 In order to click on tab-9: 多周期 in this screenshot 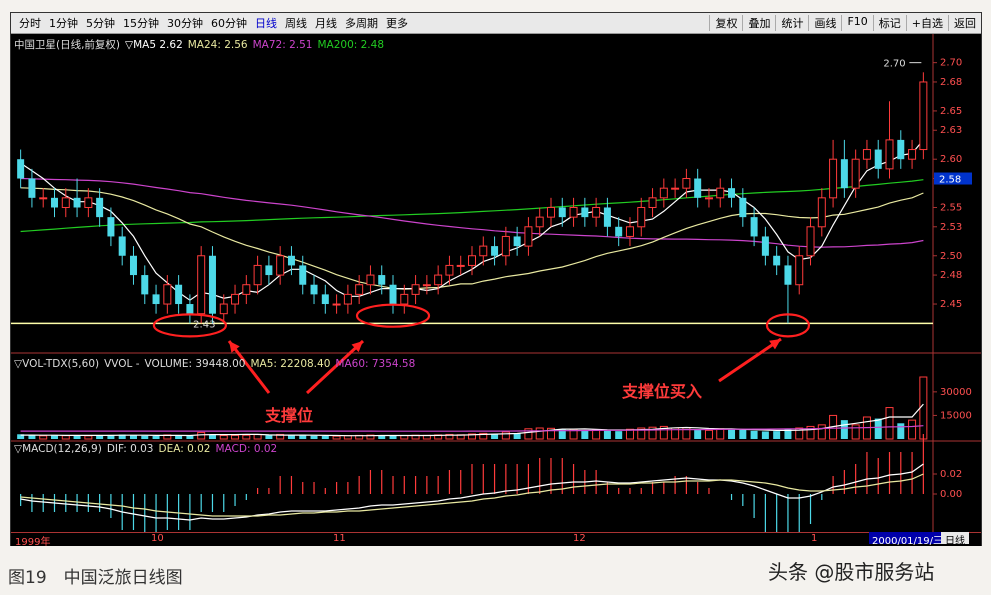, I will do `click(361, 23)`.